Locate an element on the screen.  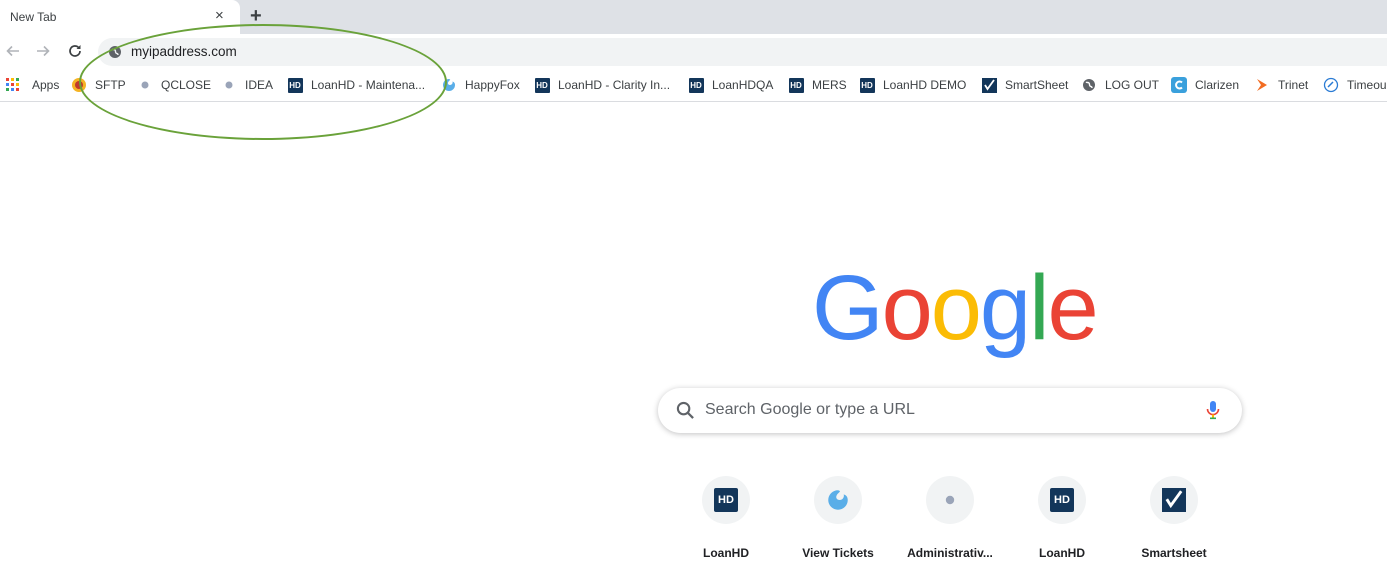
bookmark-mers: HD MERS is located at coordinates (817, 85).